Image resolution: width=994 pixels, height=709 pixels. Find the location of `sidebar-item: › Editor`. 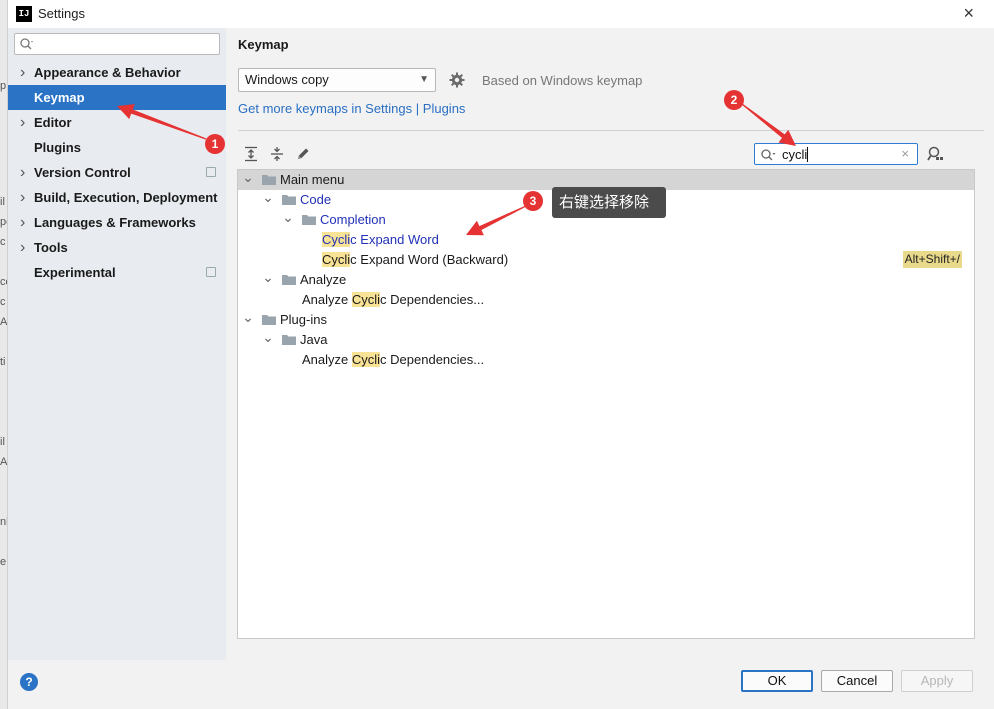

sidebar-item: › Editor is located at coordinates (117, 122).